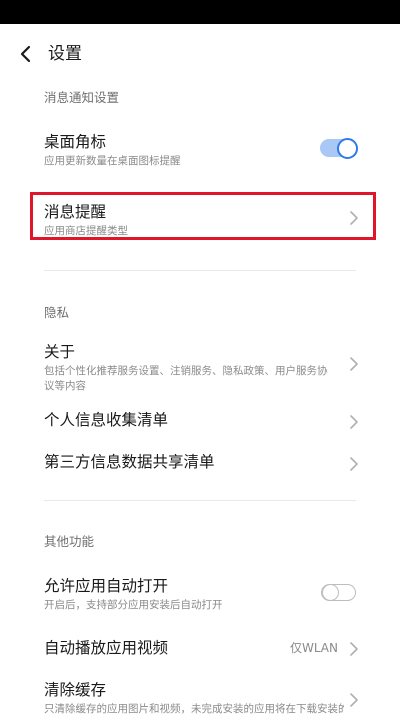 The image size is (400, 717). I want to click on row-about: 关于 包括个性化推荐服务设置、注销服务、隐私政策、用户服务协议等内容, so click(200, 365).